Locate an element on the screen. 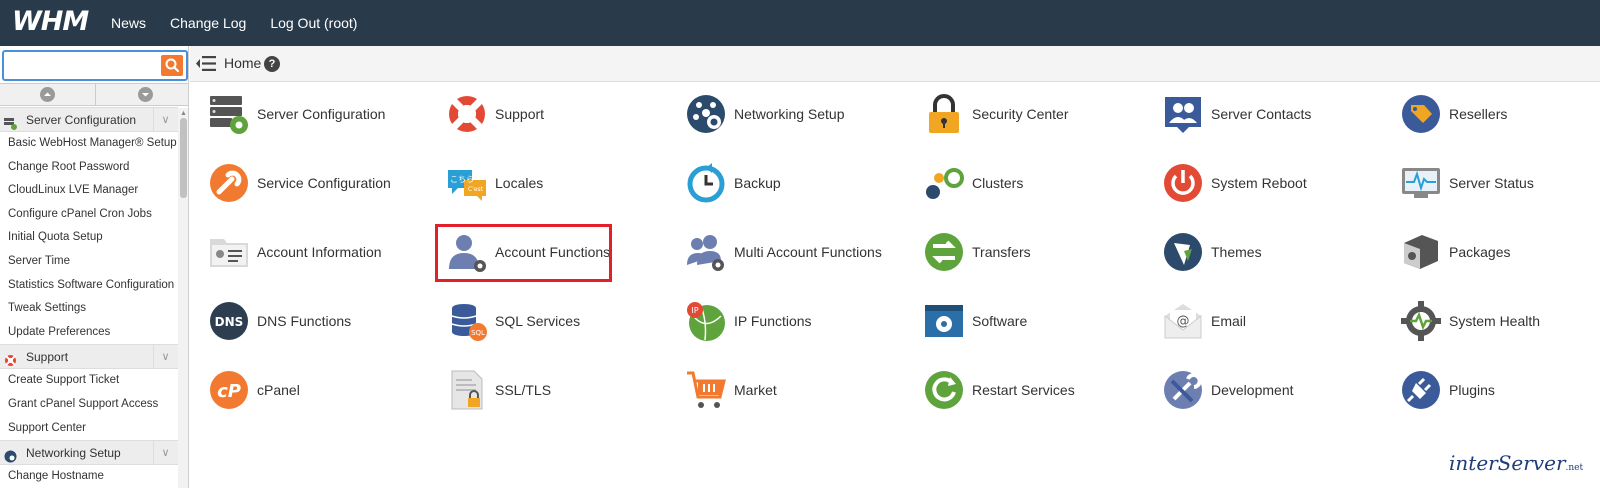 Image resolution: width=1600 pixels, height=488 pixels. tile-system-reboot: System Reboot is located at coordinates (1277, 184).